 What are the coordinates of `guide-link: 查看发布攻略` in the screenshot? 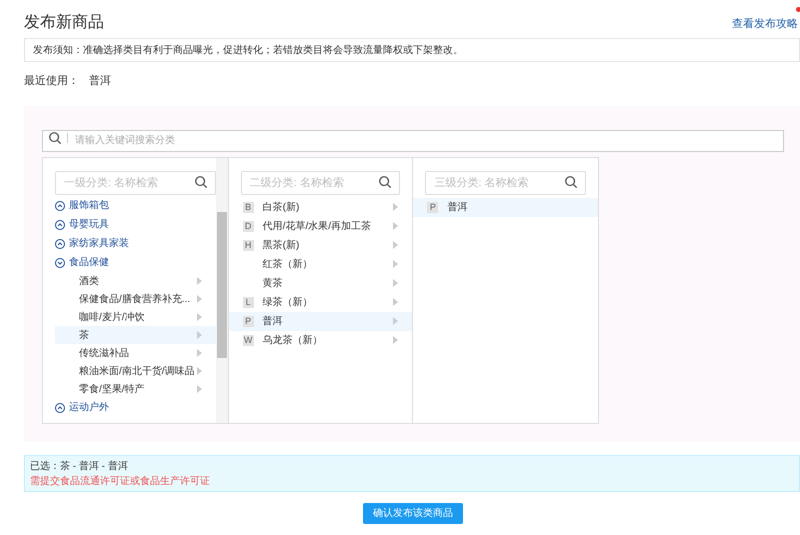 It's located at (765, 24).